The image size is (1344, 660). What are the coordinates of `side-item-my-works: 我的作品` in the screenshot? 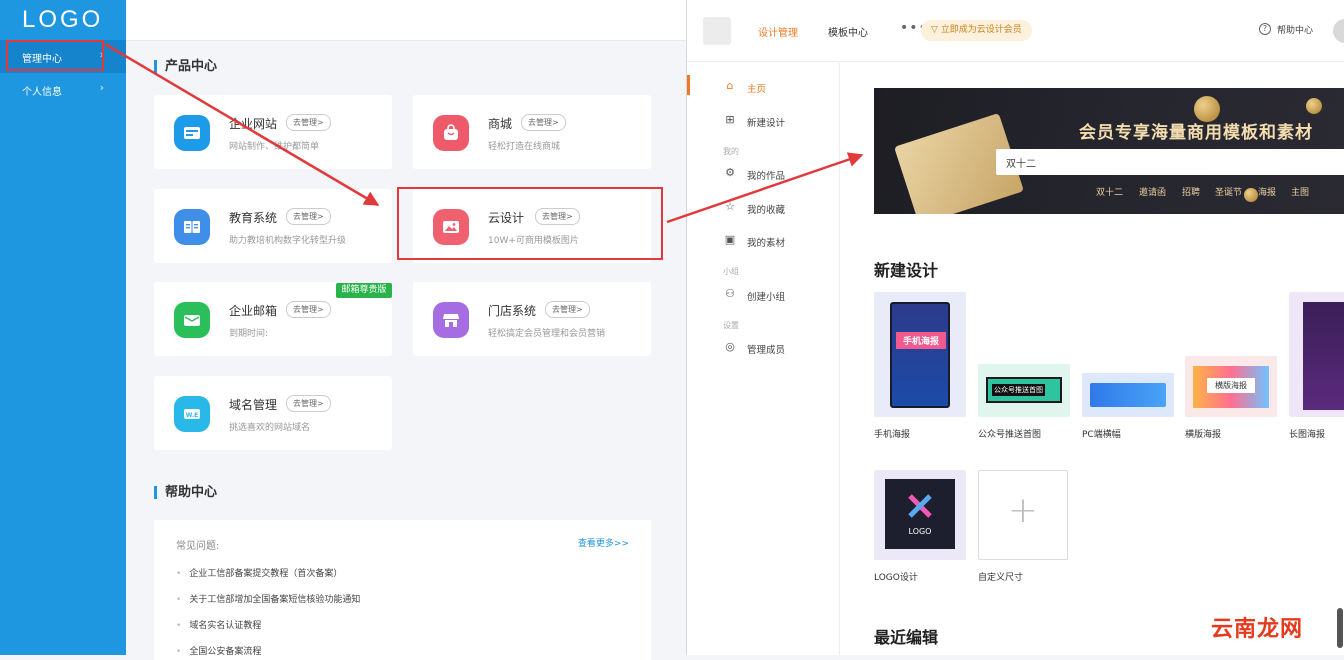 It's located at (766, 175).